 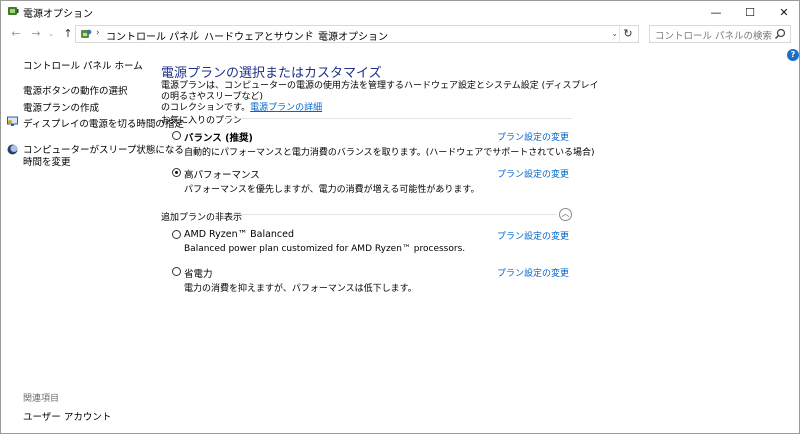 I want to click on related-heading: 関連項目, so click(x=41, y=399).